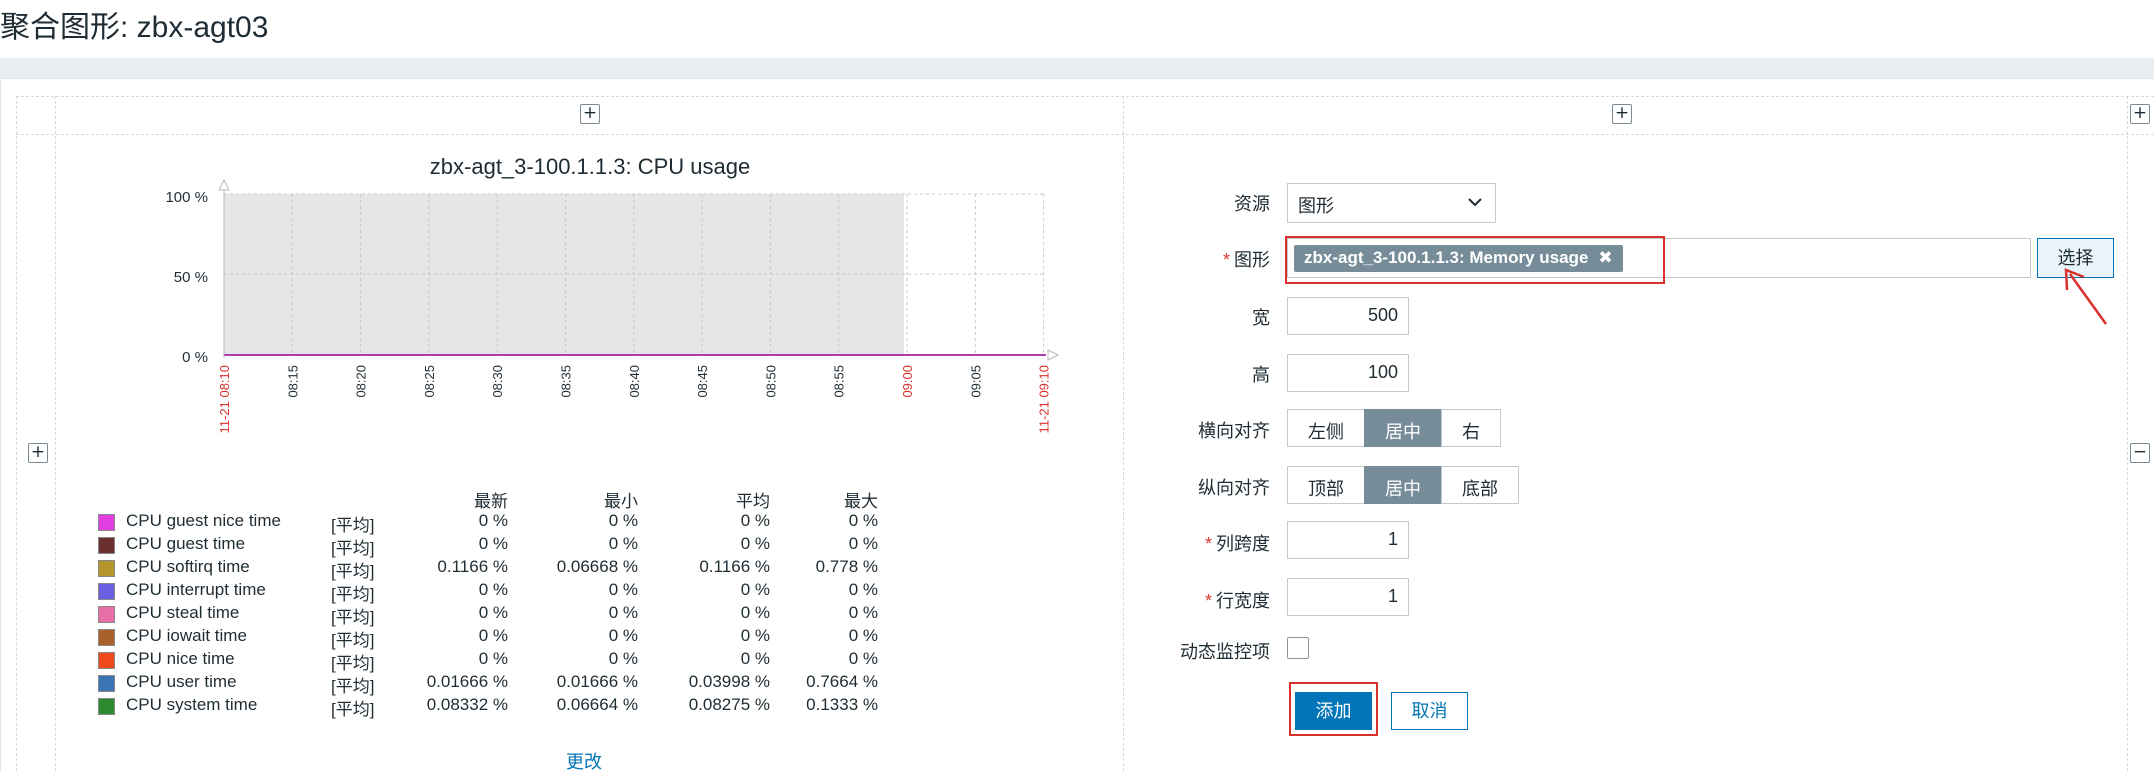  I want to click on cancel-button: 取消, so click(1429, 711).